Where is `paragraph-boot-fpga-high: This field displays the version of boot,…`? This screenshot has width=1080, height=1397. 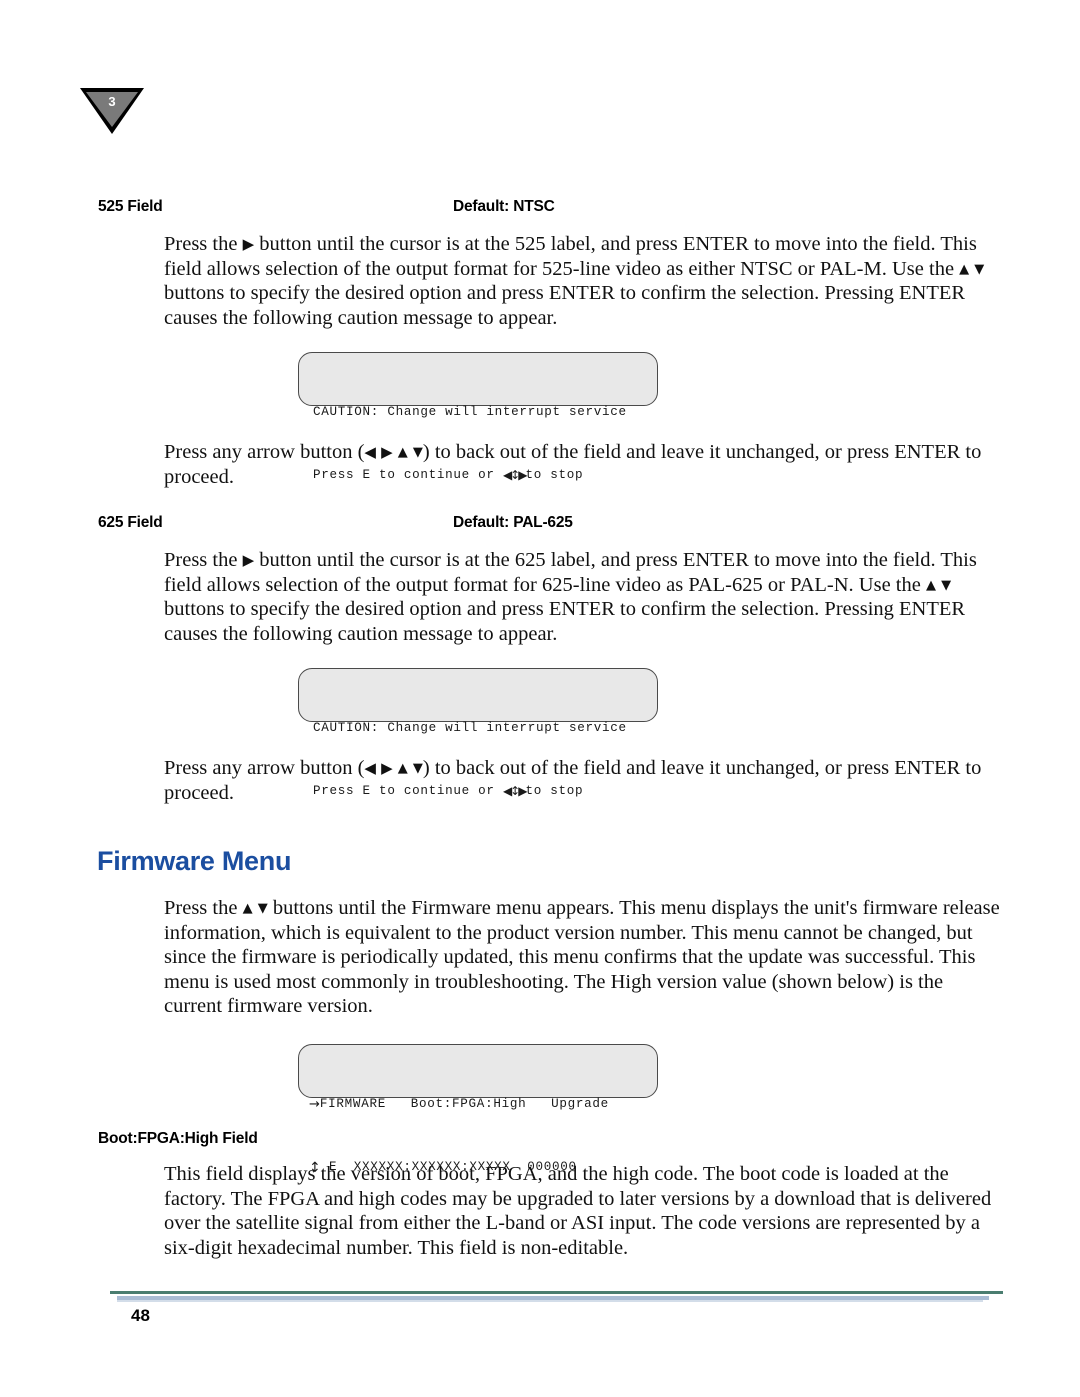 paragraph-boot-fpga-high: This field displays the version of boot,… is located at coordinates (578, 1211).